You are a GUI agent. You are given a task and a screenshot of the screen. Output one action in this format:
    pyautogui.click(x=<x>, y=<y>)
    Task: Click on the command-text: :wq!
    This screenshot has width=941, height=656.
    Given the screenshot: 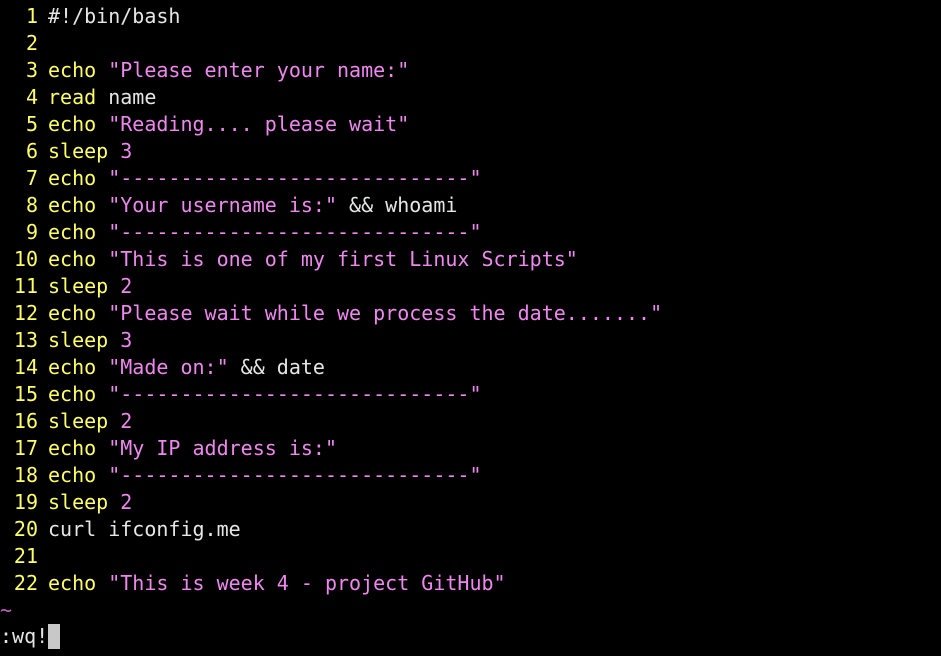 What is the action you would take?
    pyautogui.click(x=24, y=636)
    